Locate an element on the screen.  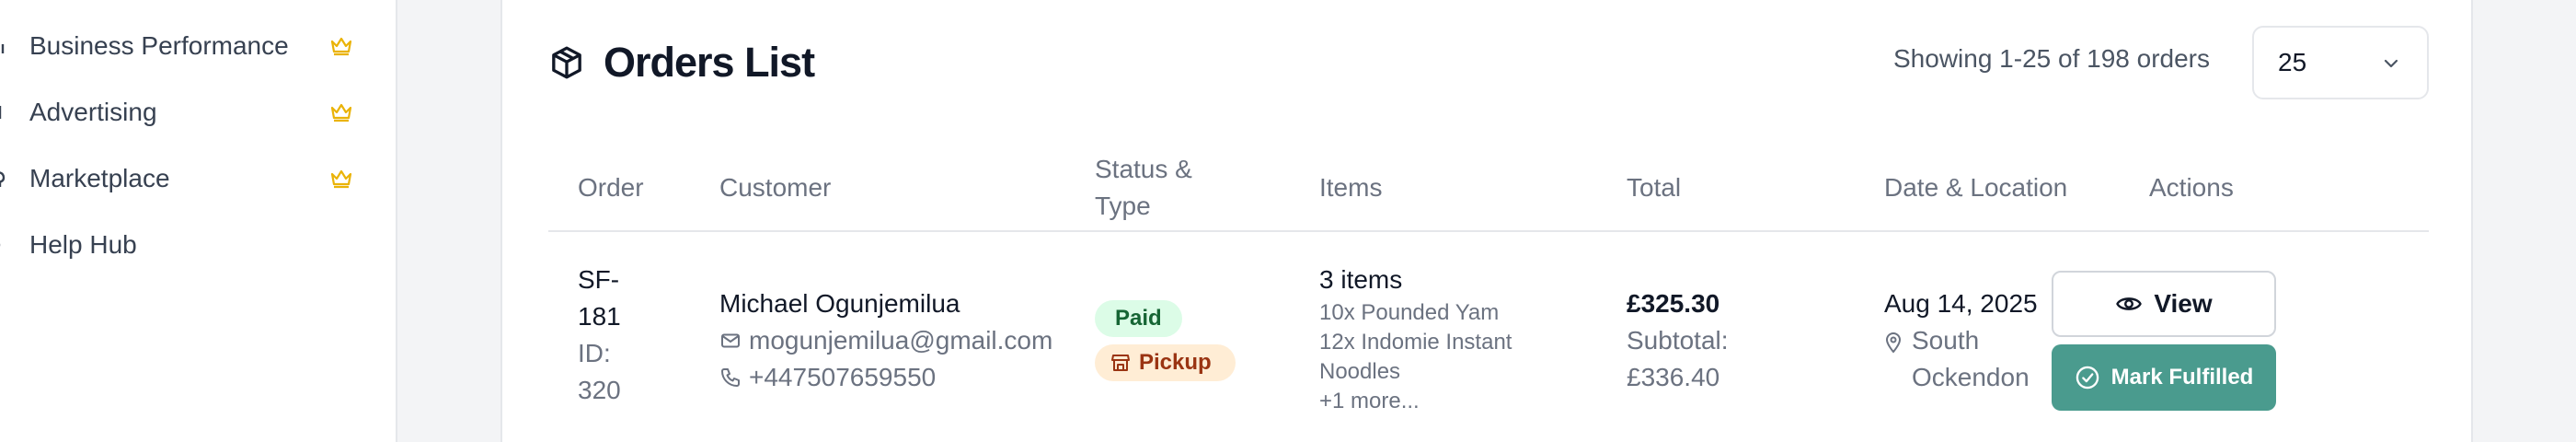
sidebar-item-label: Advertising is located at coordinates (93, 112).